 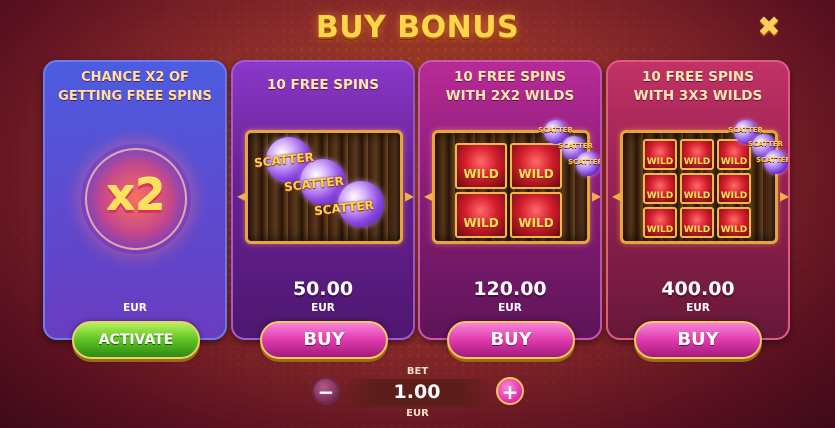 What do you see at coordinates (135, 77) in the screenshot?
I see `card-title-line: CHANCE X2 OF` at bounding box center [135, 77].